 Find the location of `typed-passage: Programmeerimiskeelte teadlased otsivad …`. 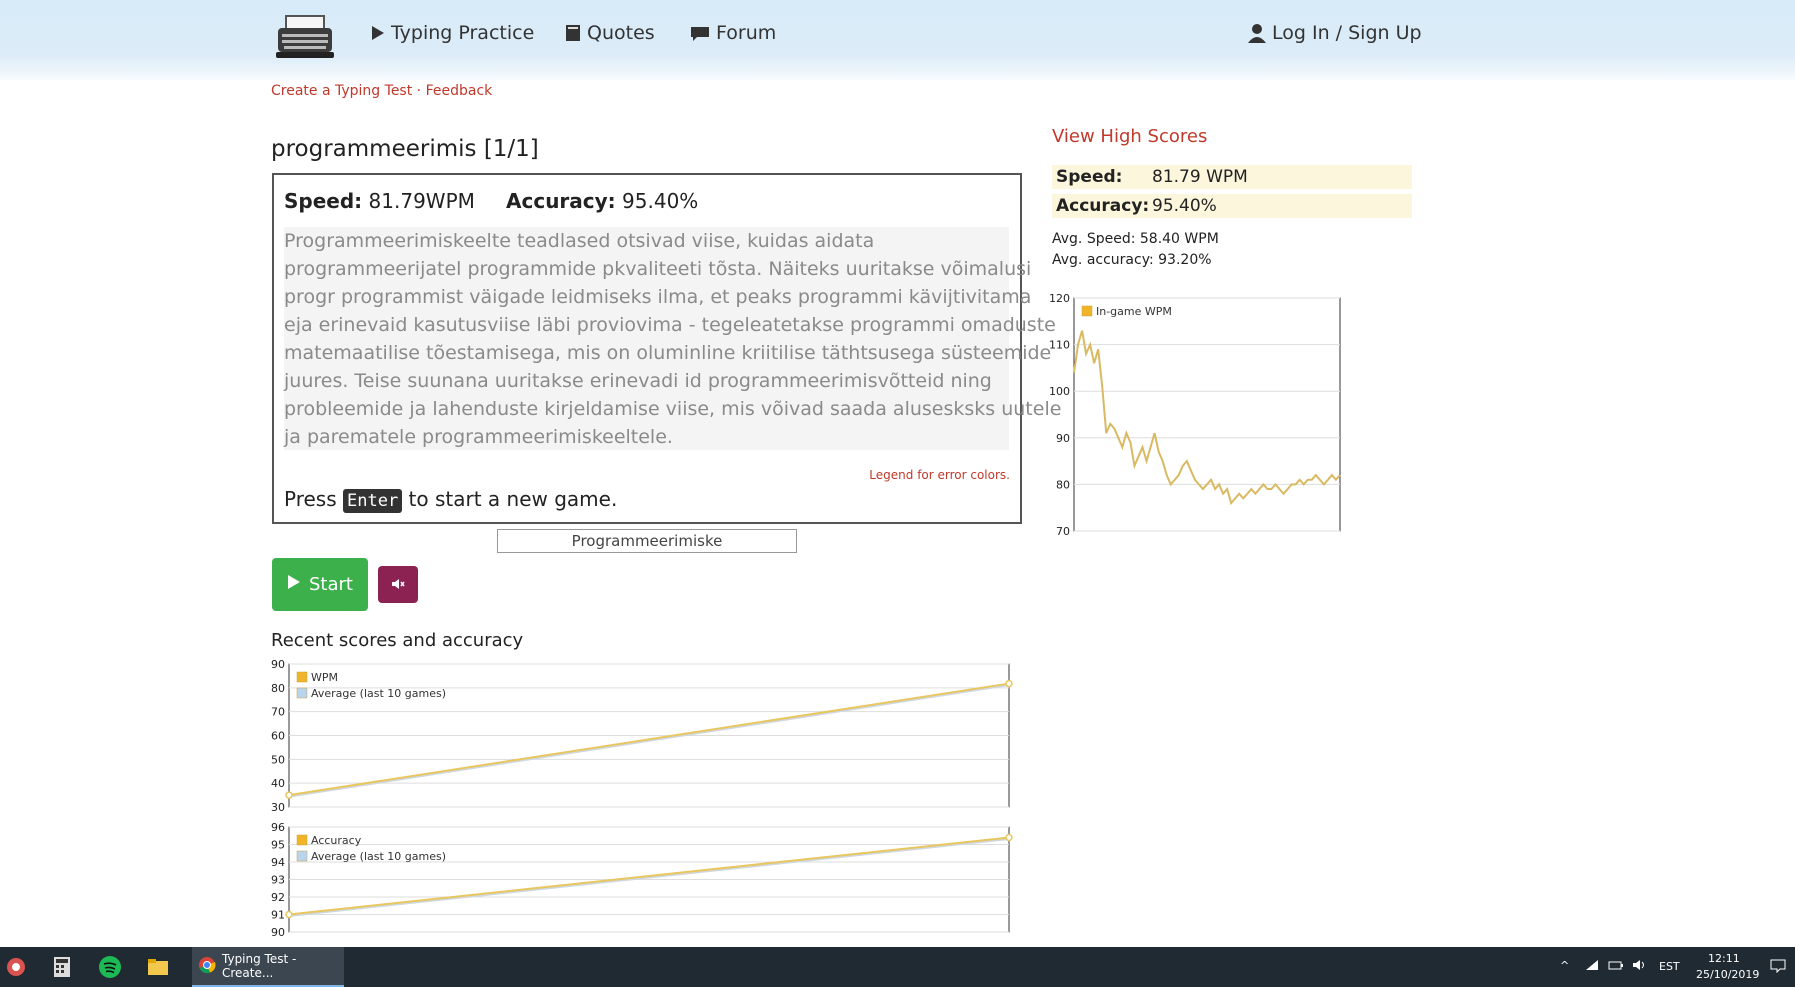

typed-passage: Programmeerimiskeelte teadlased otsivad … is located at coordinates (673, 338).